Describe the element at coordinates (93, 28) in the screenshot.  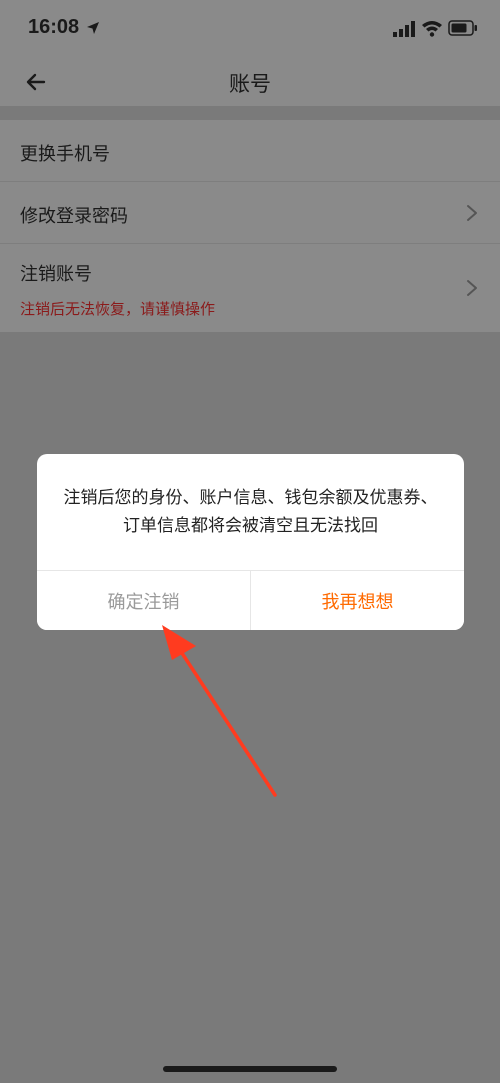
I see `location-arrow-icon` at that location.